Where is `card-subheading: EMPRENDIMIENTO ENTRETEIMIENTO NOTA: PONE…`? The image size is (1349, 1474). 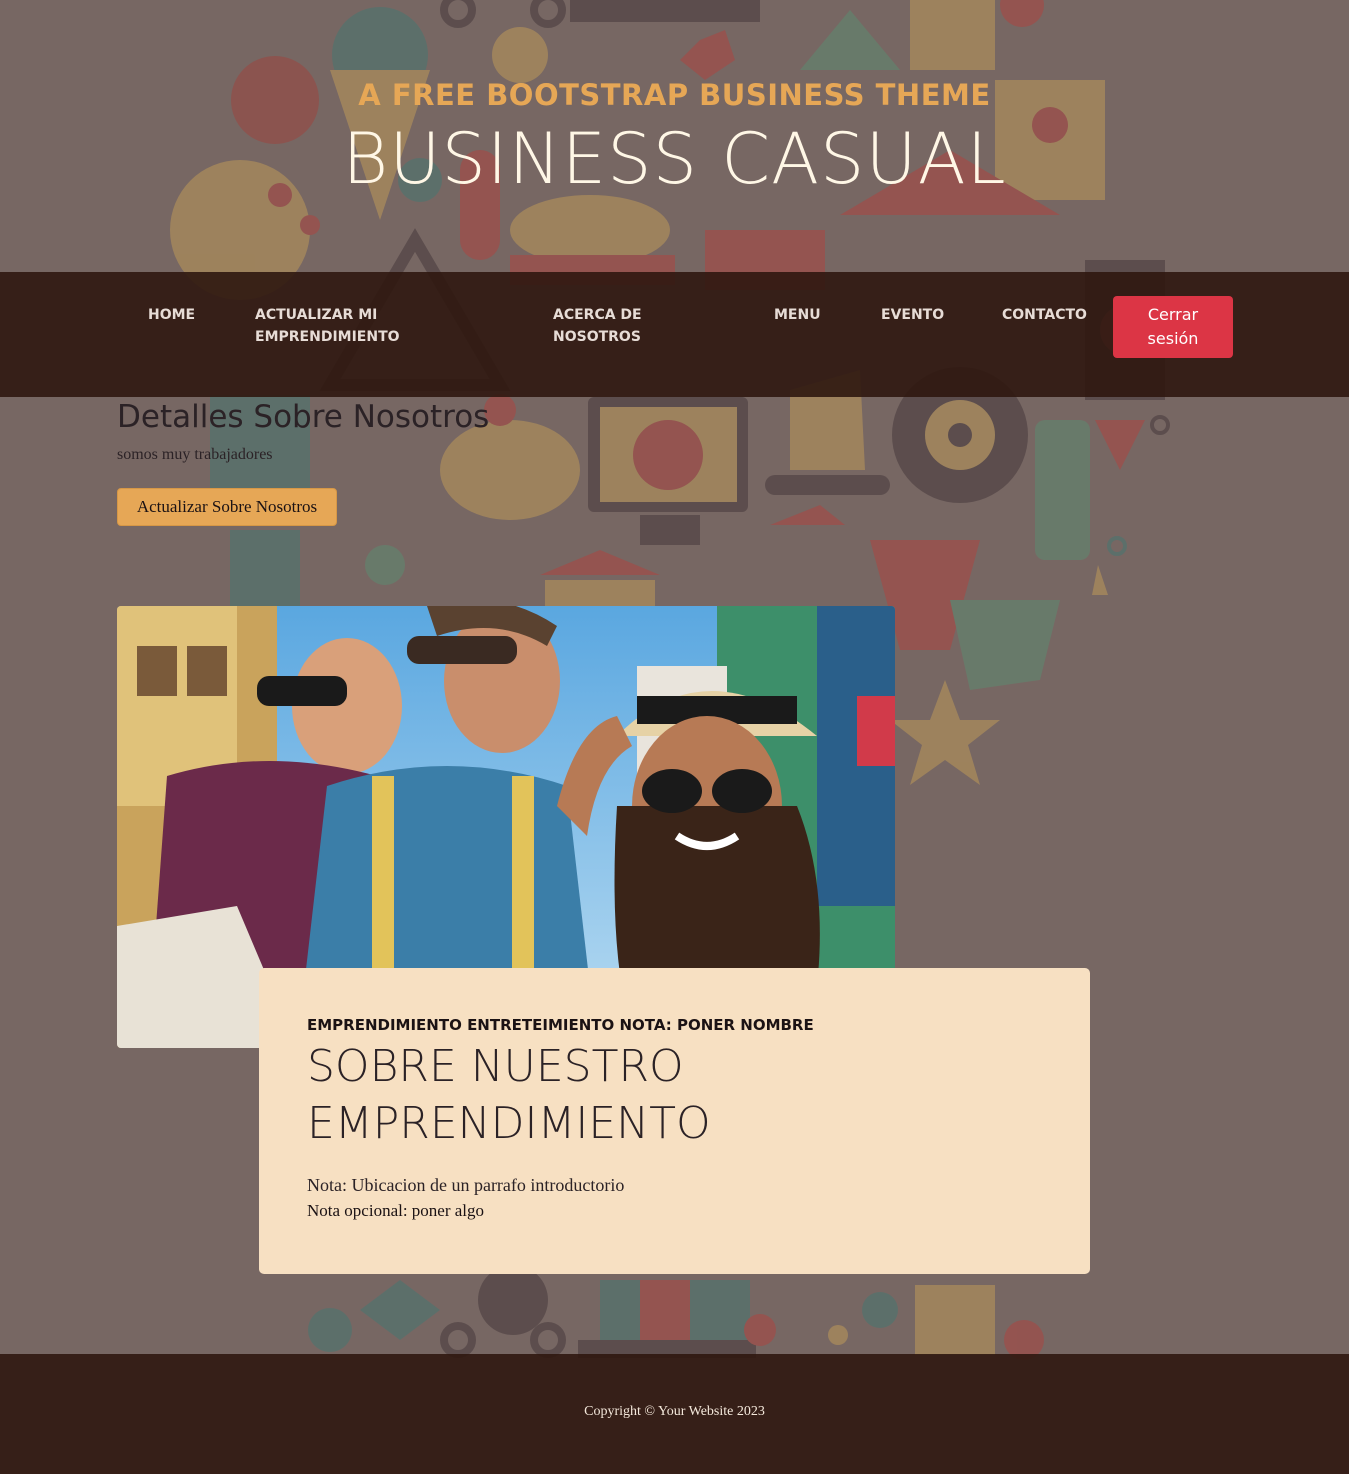 card-subheading: EMPRENDIMIENTO ENTRETEIMIENTO NOTA: PONE… is located at coordinates (560, 1025).